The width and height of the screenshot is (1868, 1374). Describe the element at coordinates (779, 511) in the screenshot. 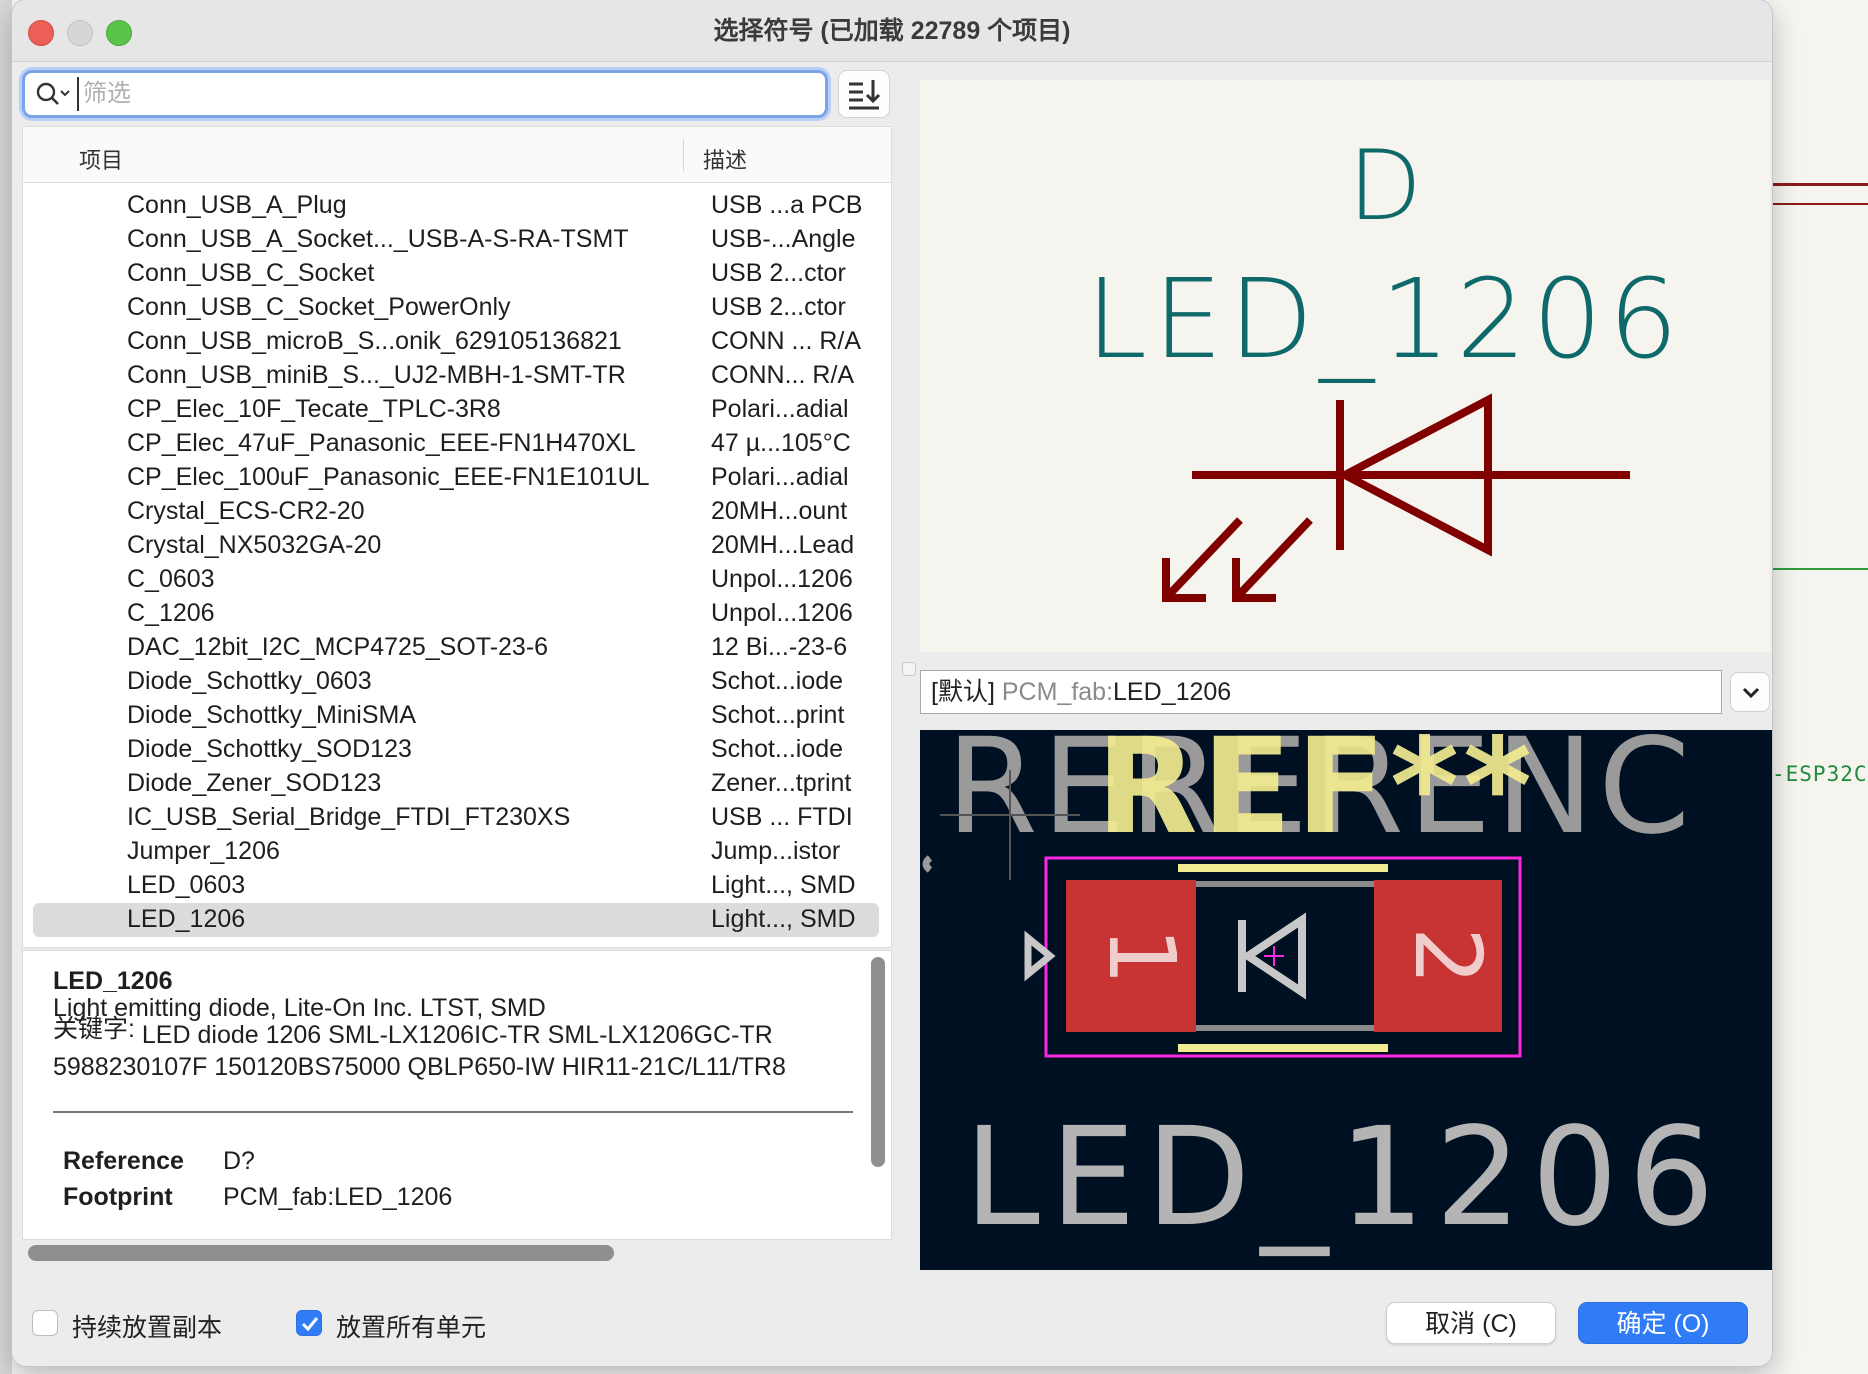

I see `row-symbol-description: 20MH...ount` at that location.